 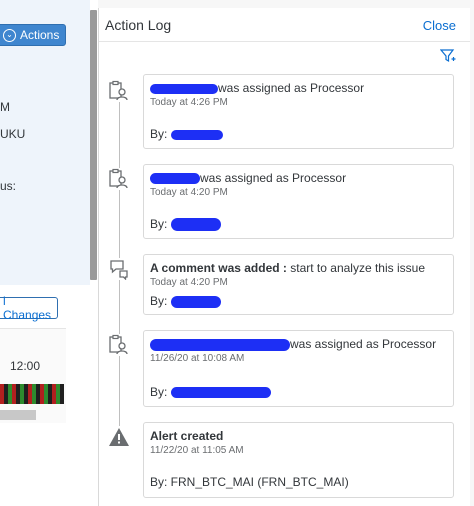 I want to click on entry-text: start to analyze this issue, so click(x=355, y=268).